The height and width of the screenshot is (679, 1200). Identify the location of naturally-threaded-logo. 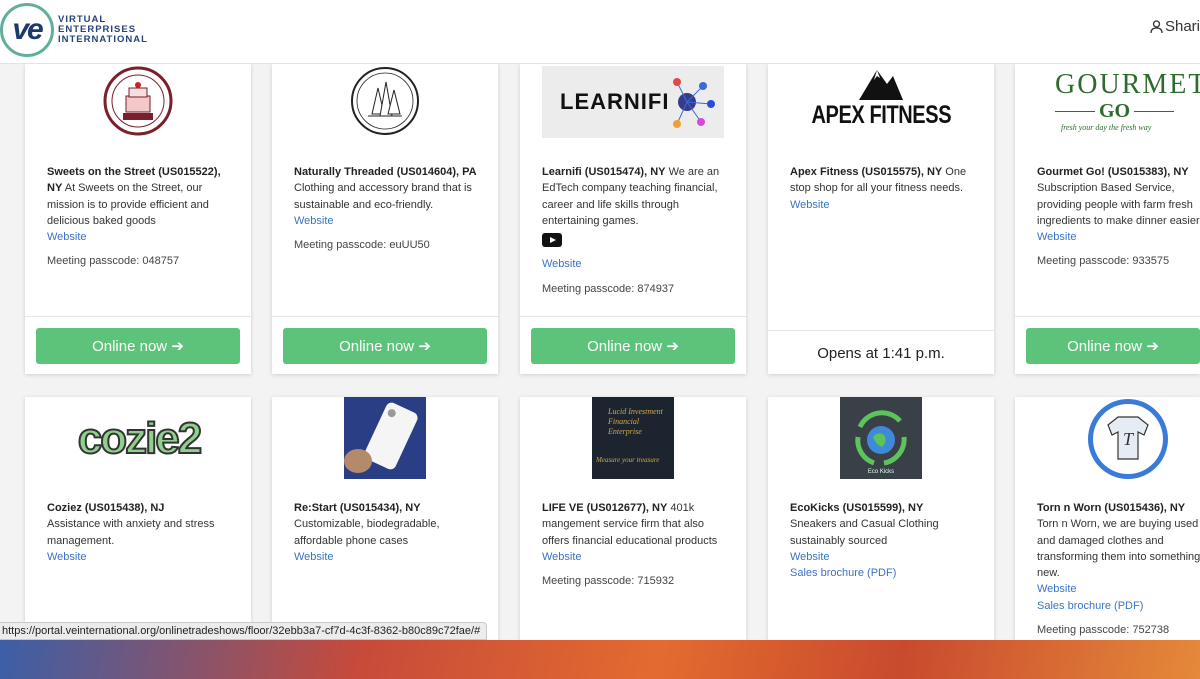
(385, 101).